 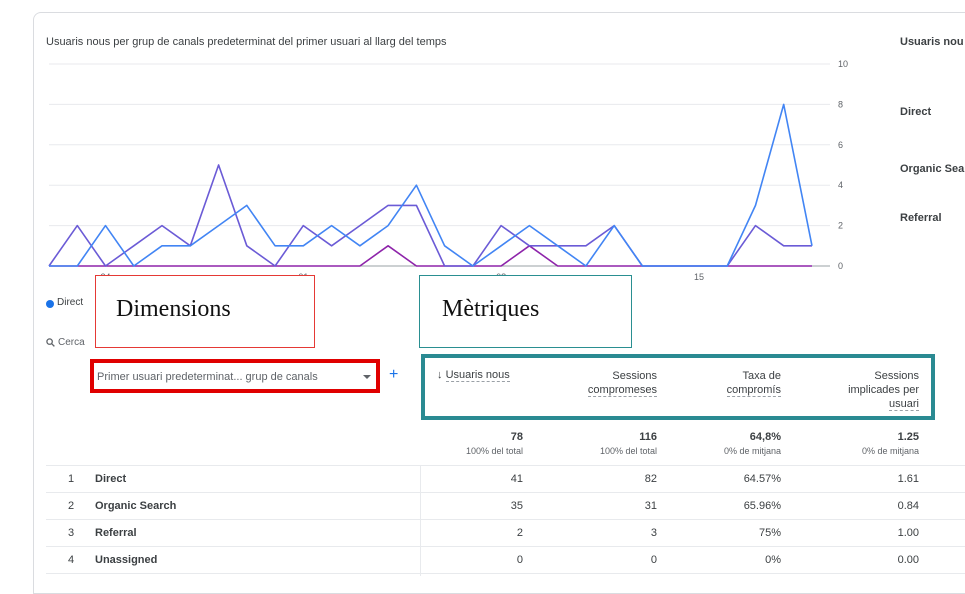 What do you see at coordinates (505, 573) in the screenshot?
I see `row-divider` at bounding box center [505, 573].